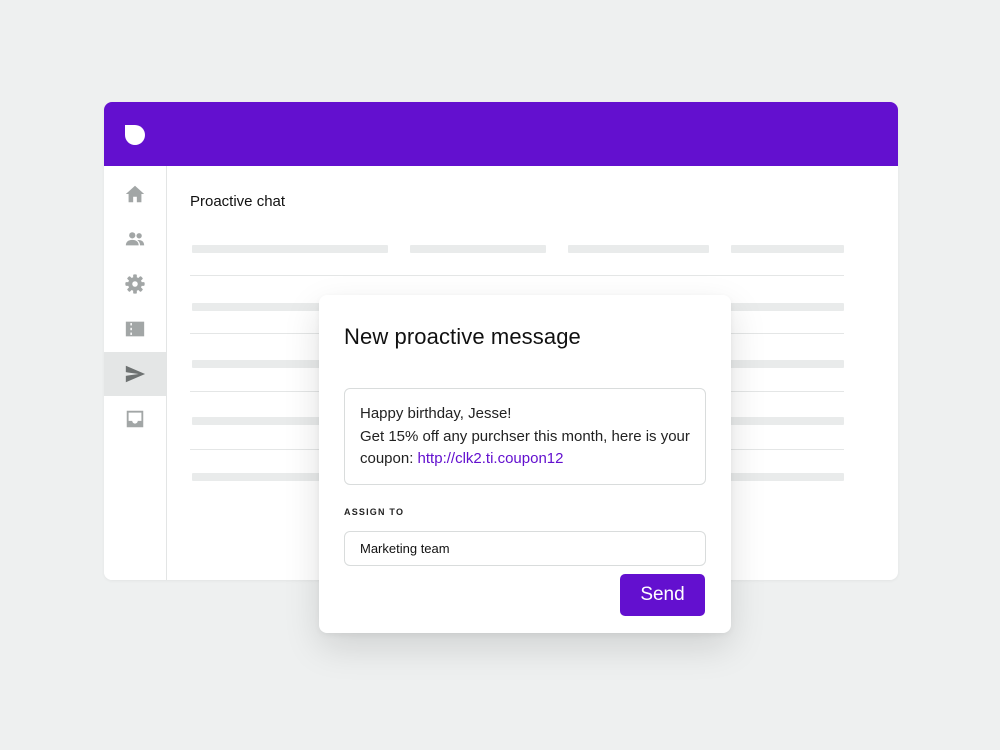 The height and width of the screenshot is (750, 1000). I want to click on sidebar-item-inbox, so click(135, 419).